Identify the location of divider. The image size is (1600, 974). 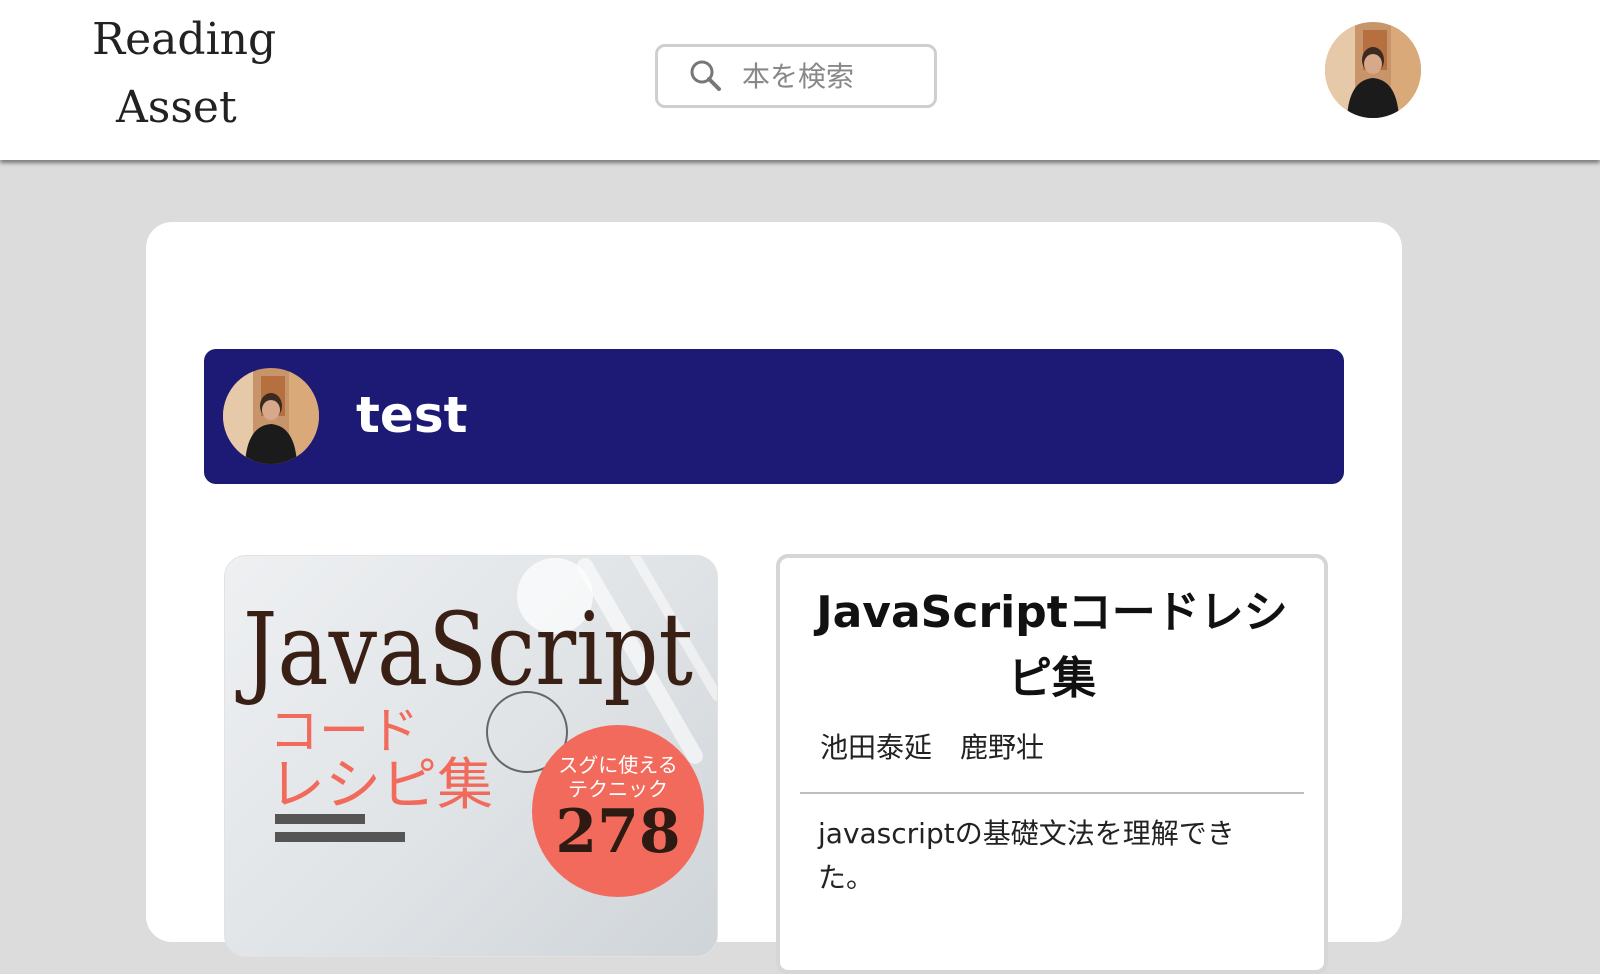
(1052, 793).